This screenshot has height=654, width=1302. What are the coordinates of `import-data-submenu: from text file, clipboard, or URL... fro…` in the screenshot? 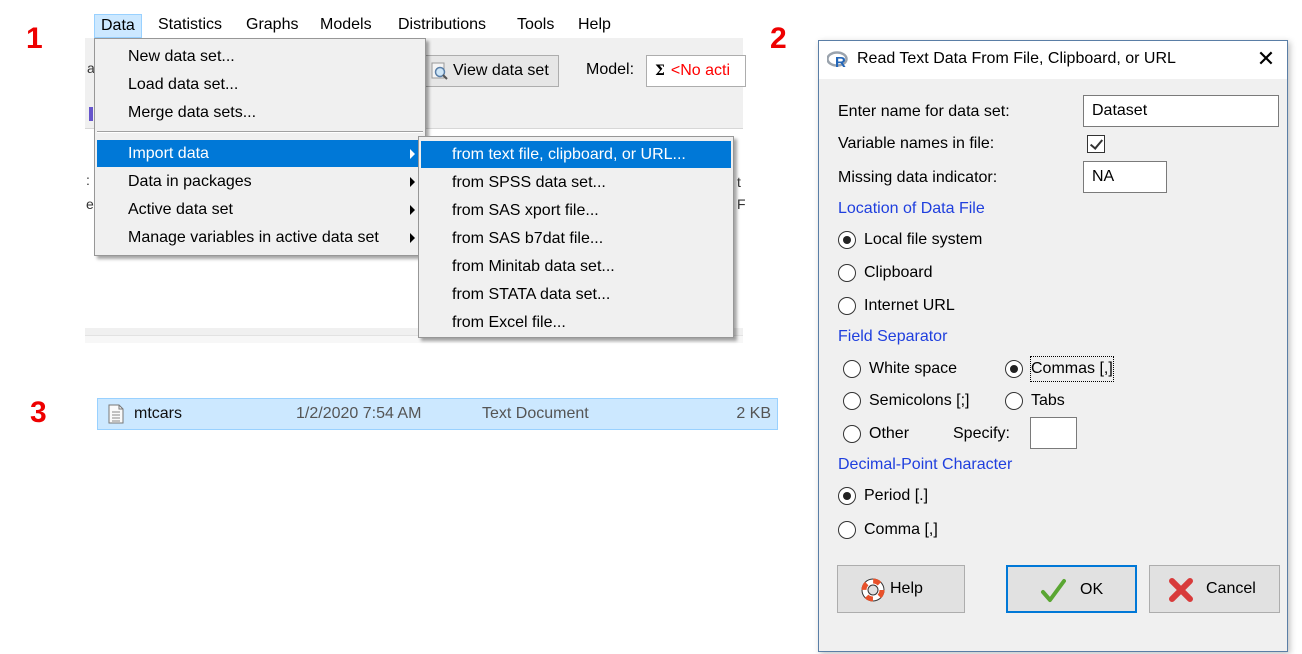 It's located at (576, 237).